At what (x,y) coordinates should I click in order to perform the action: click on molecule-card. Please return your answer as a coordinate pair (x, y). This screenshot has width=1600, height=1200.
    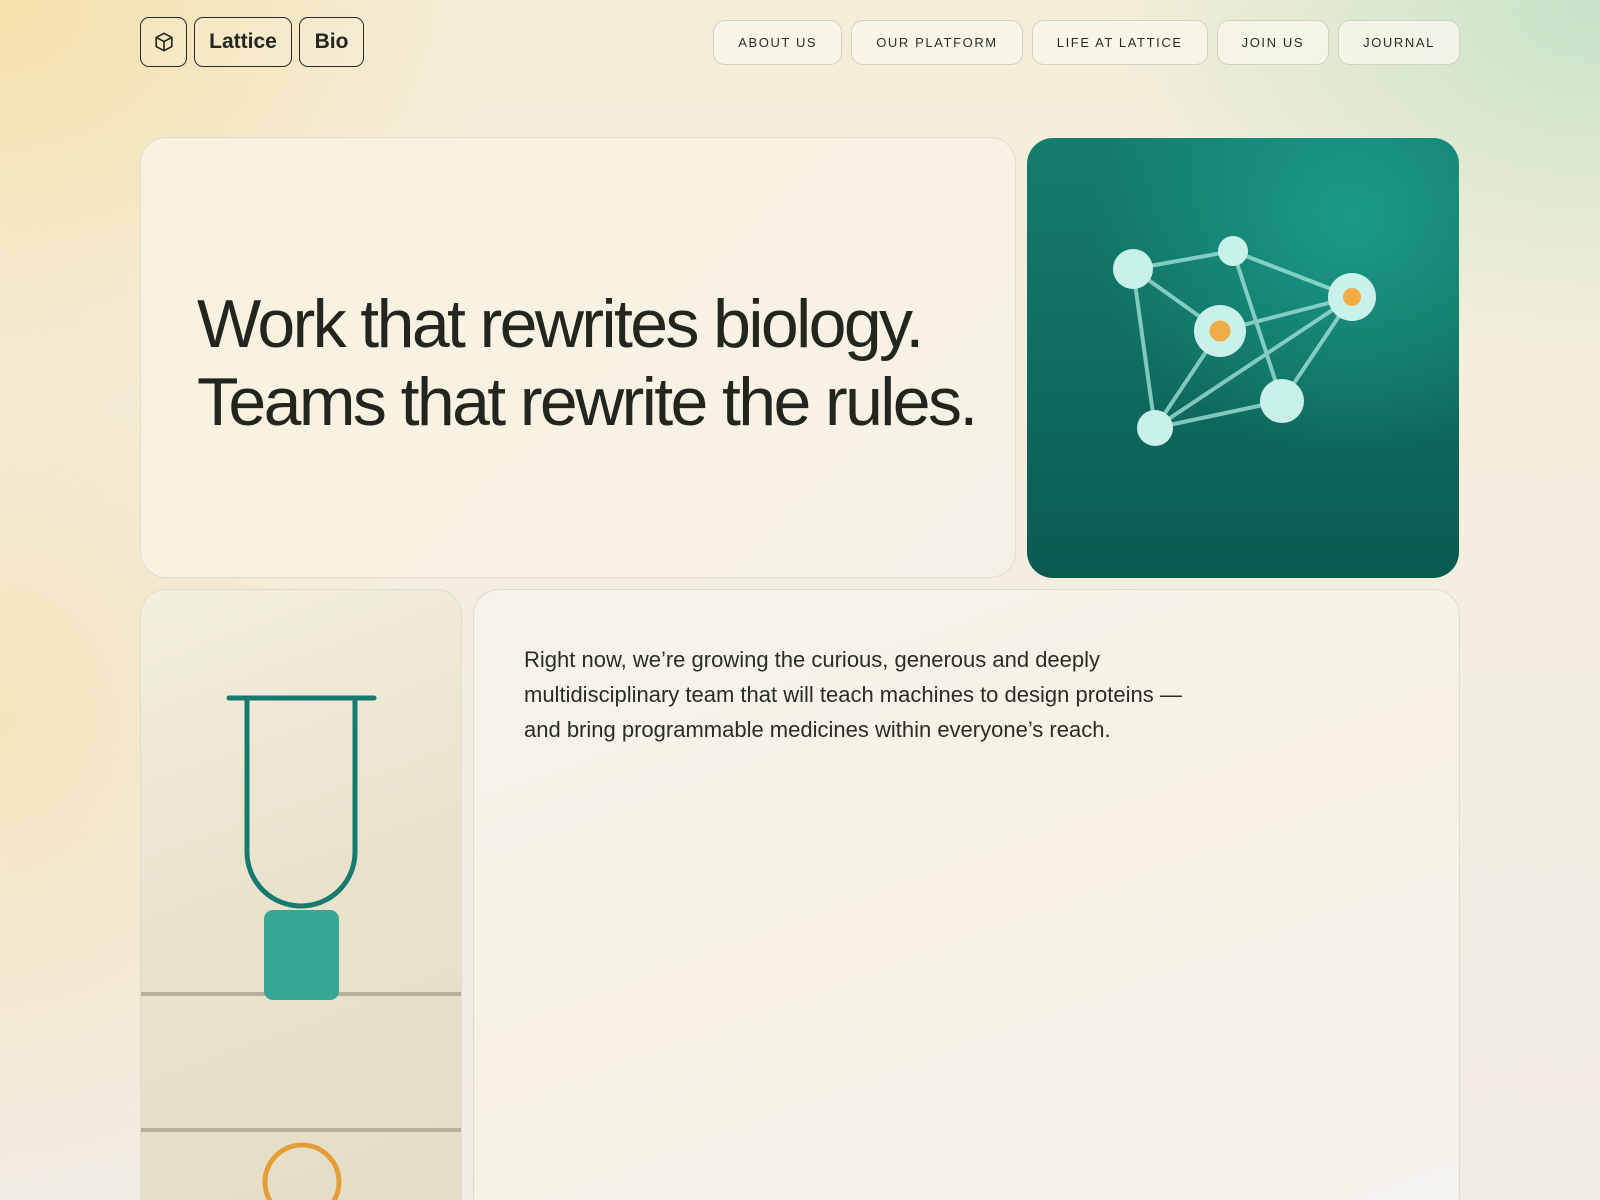
    Looking at the image, I should click on (1243, 358).